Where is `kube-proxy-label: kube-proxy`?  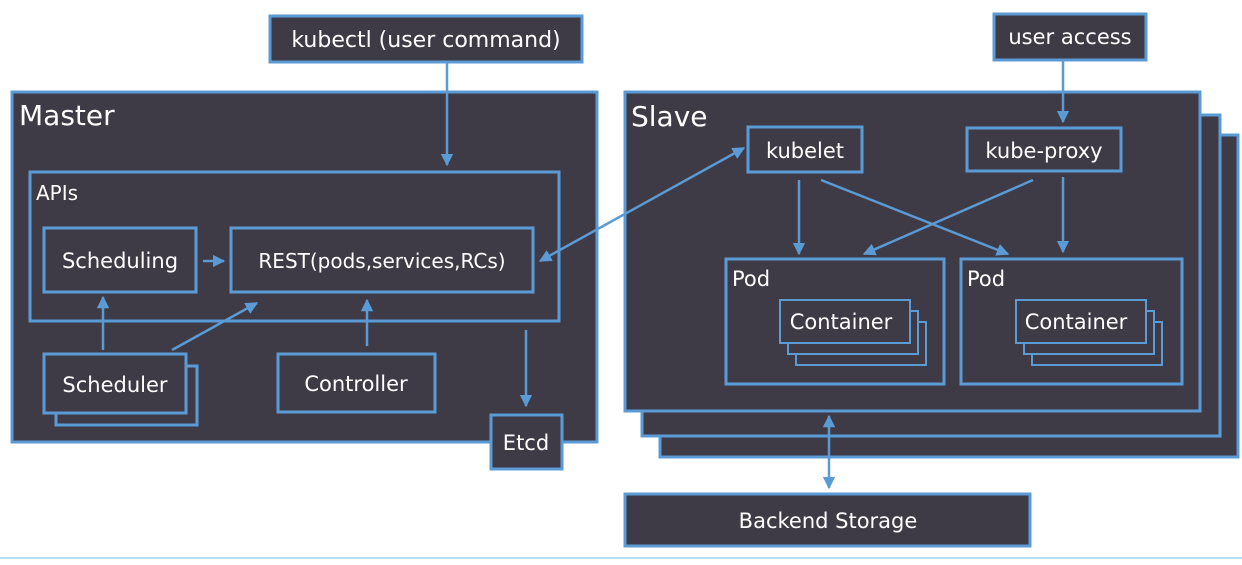
kube-proxy-label: kube-proxy is located at coordinates (1043, 151).